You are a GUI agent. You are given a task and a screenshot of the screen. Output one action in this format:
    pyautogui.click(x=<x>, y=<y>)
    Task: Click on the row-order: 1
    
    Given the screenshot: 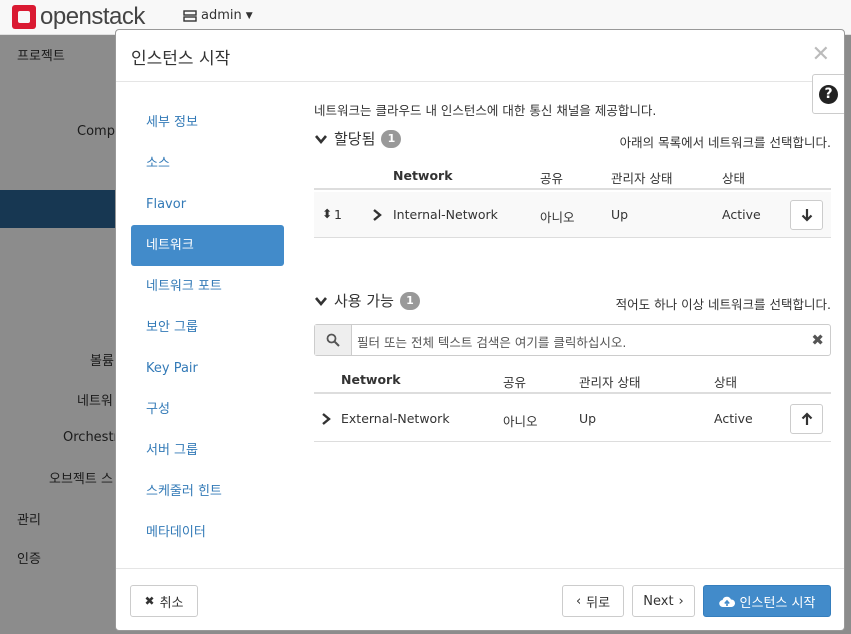 What is the action you would take?
    pyautogui.click(x=338, y=214)
    